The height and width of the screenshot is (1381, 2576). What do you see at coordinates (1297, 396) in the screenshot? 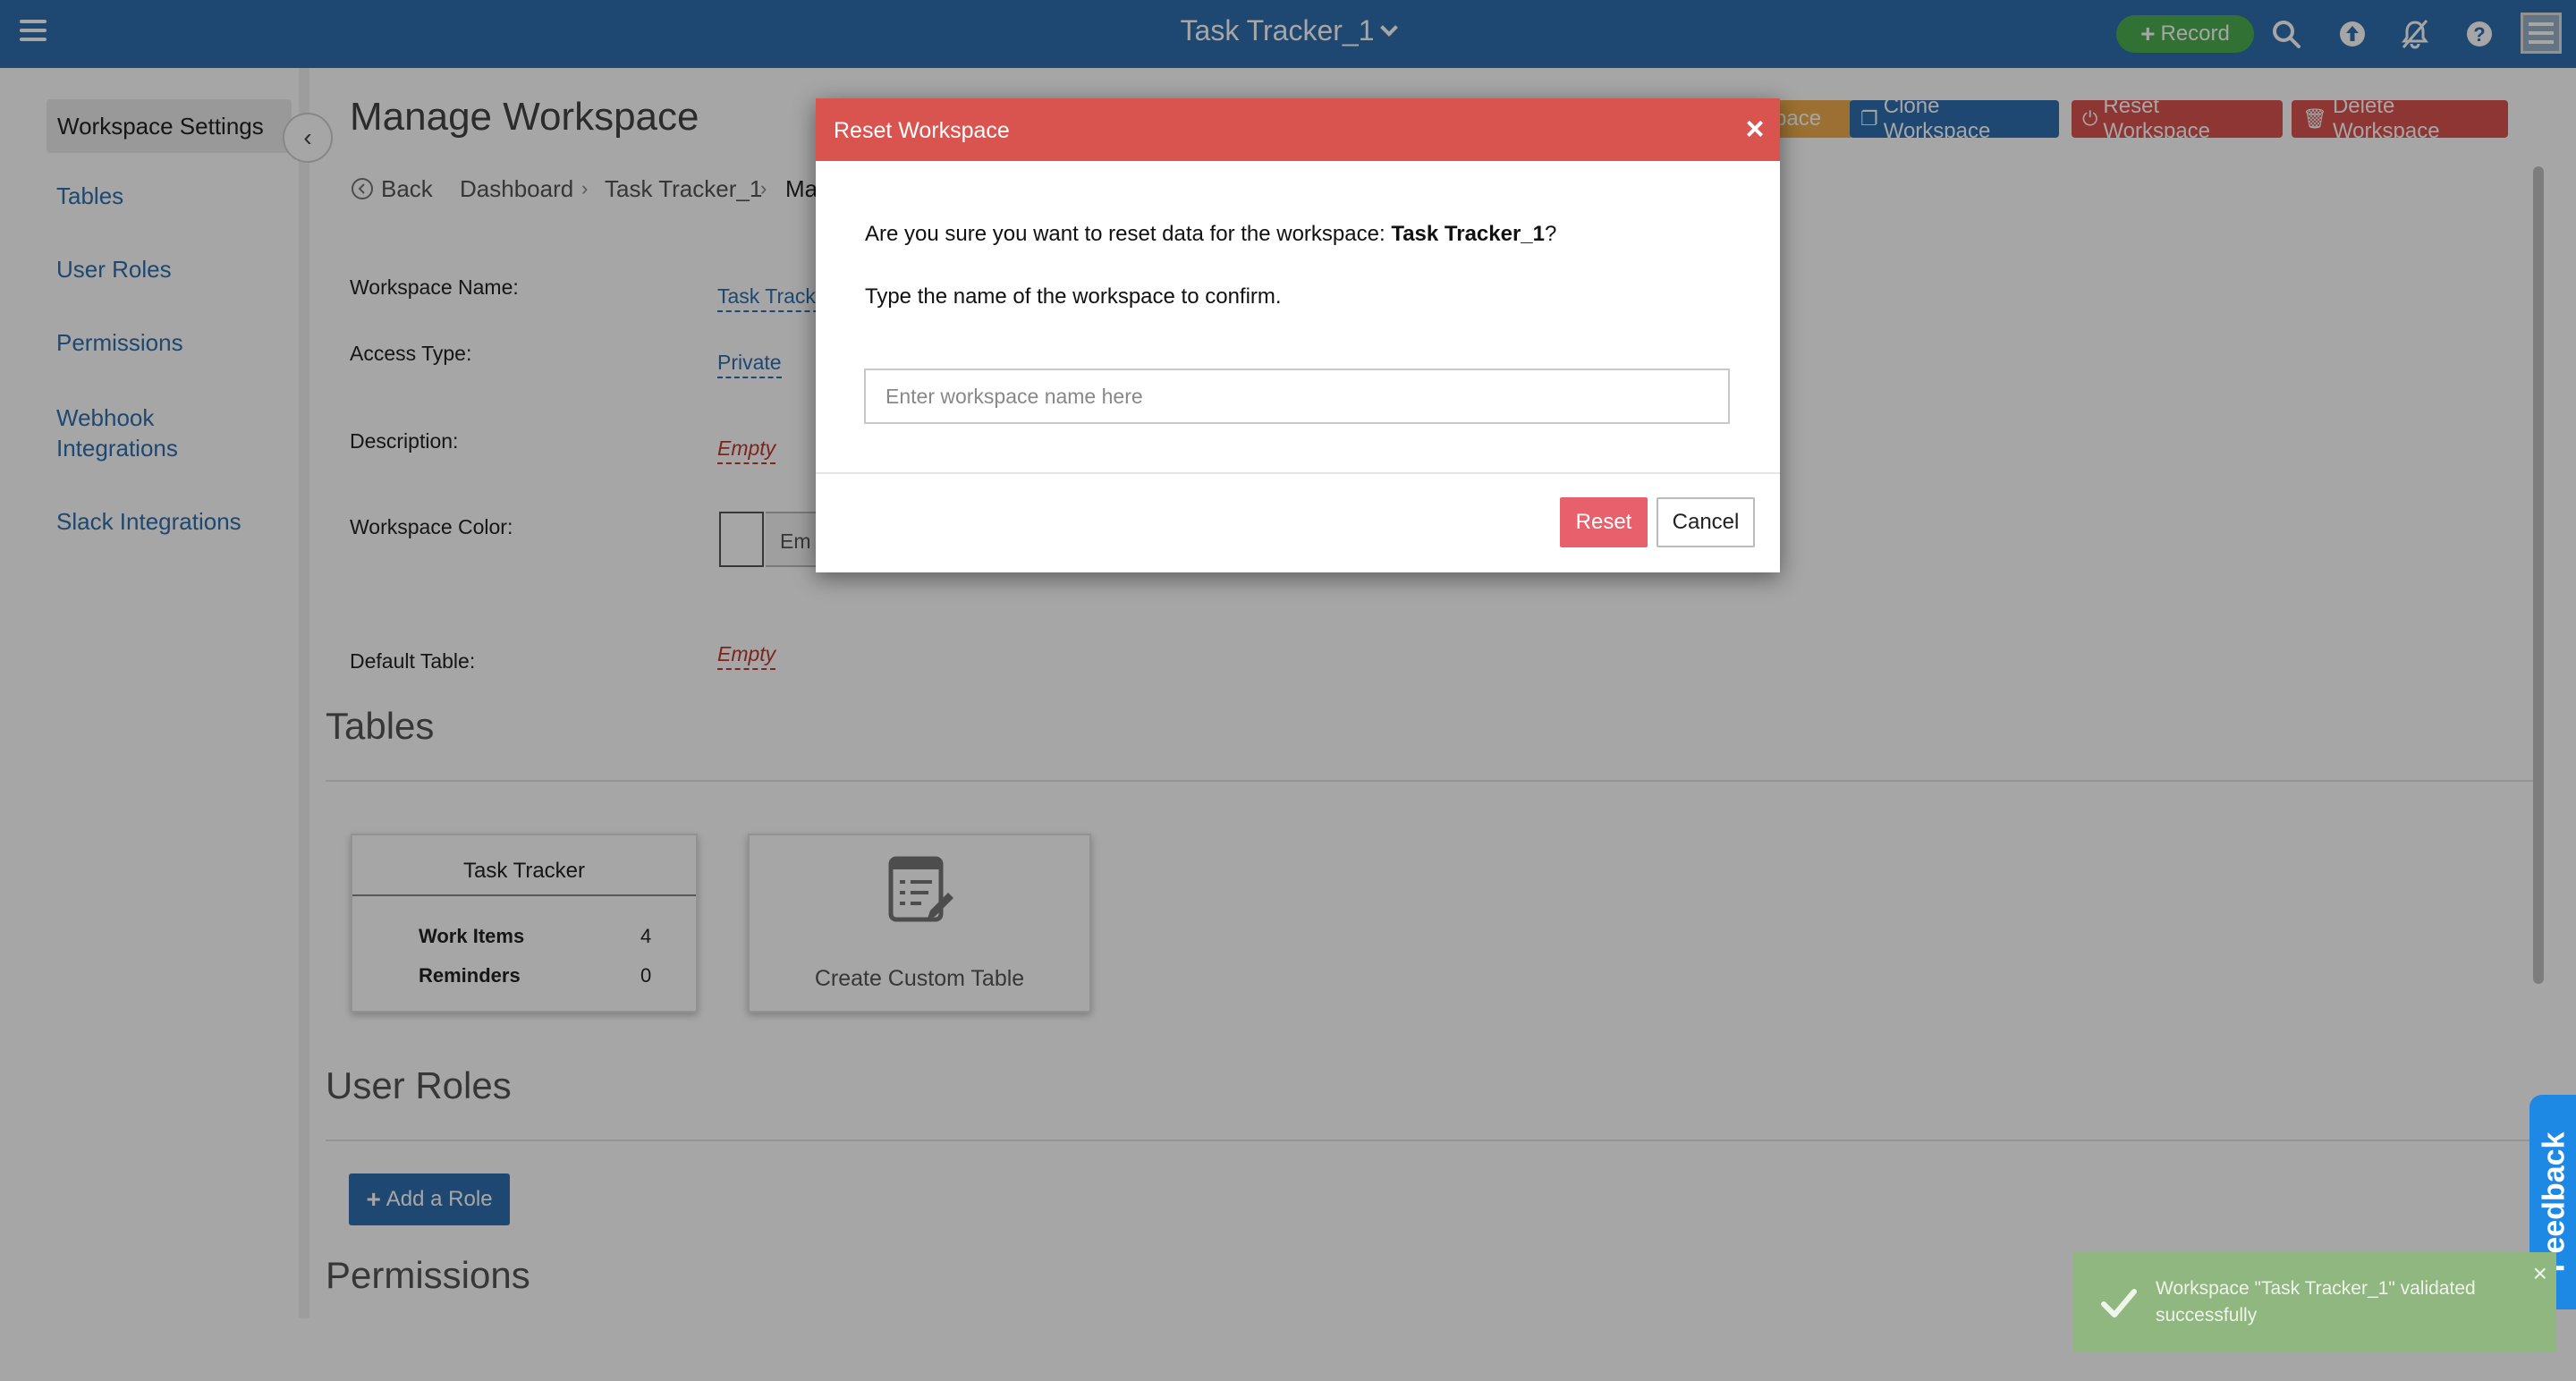
I see `workspace-name-confirm-input` at bounding box center [1297, 396].